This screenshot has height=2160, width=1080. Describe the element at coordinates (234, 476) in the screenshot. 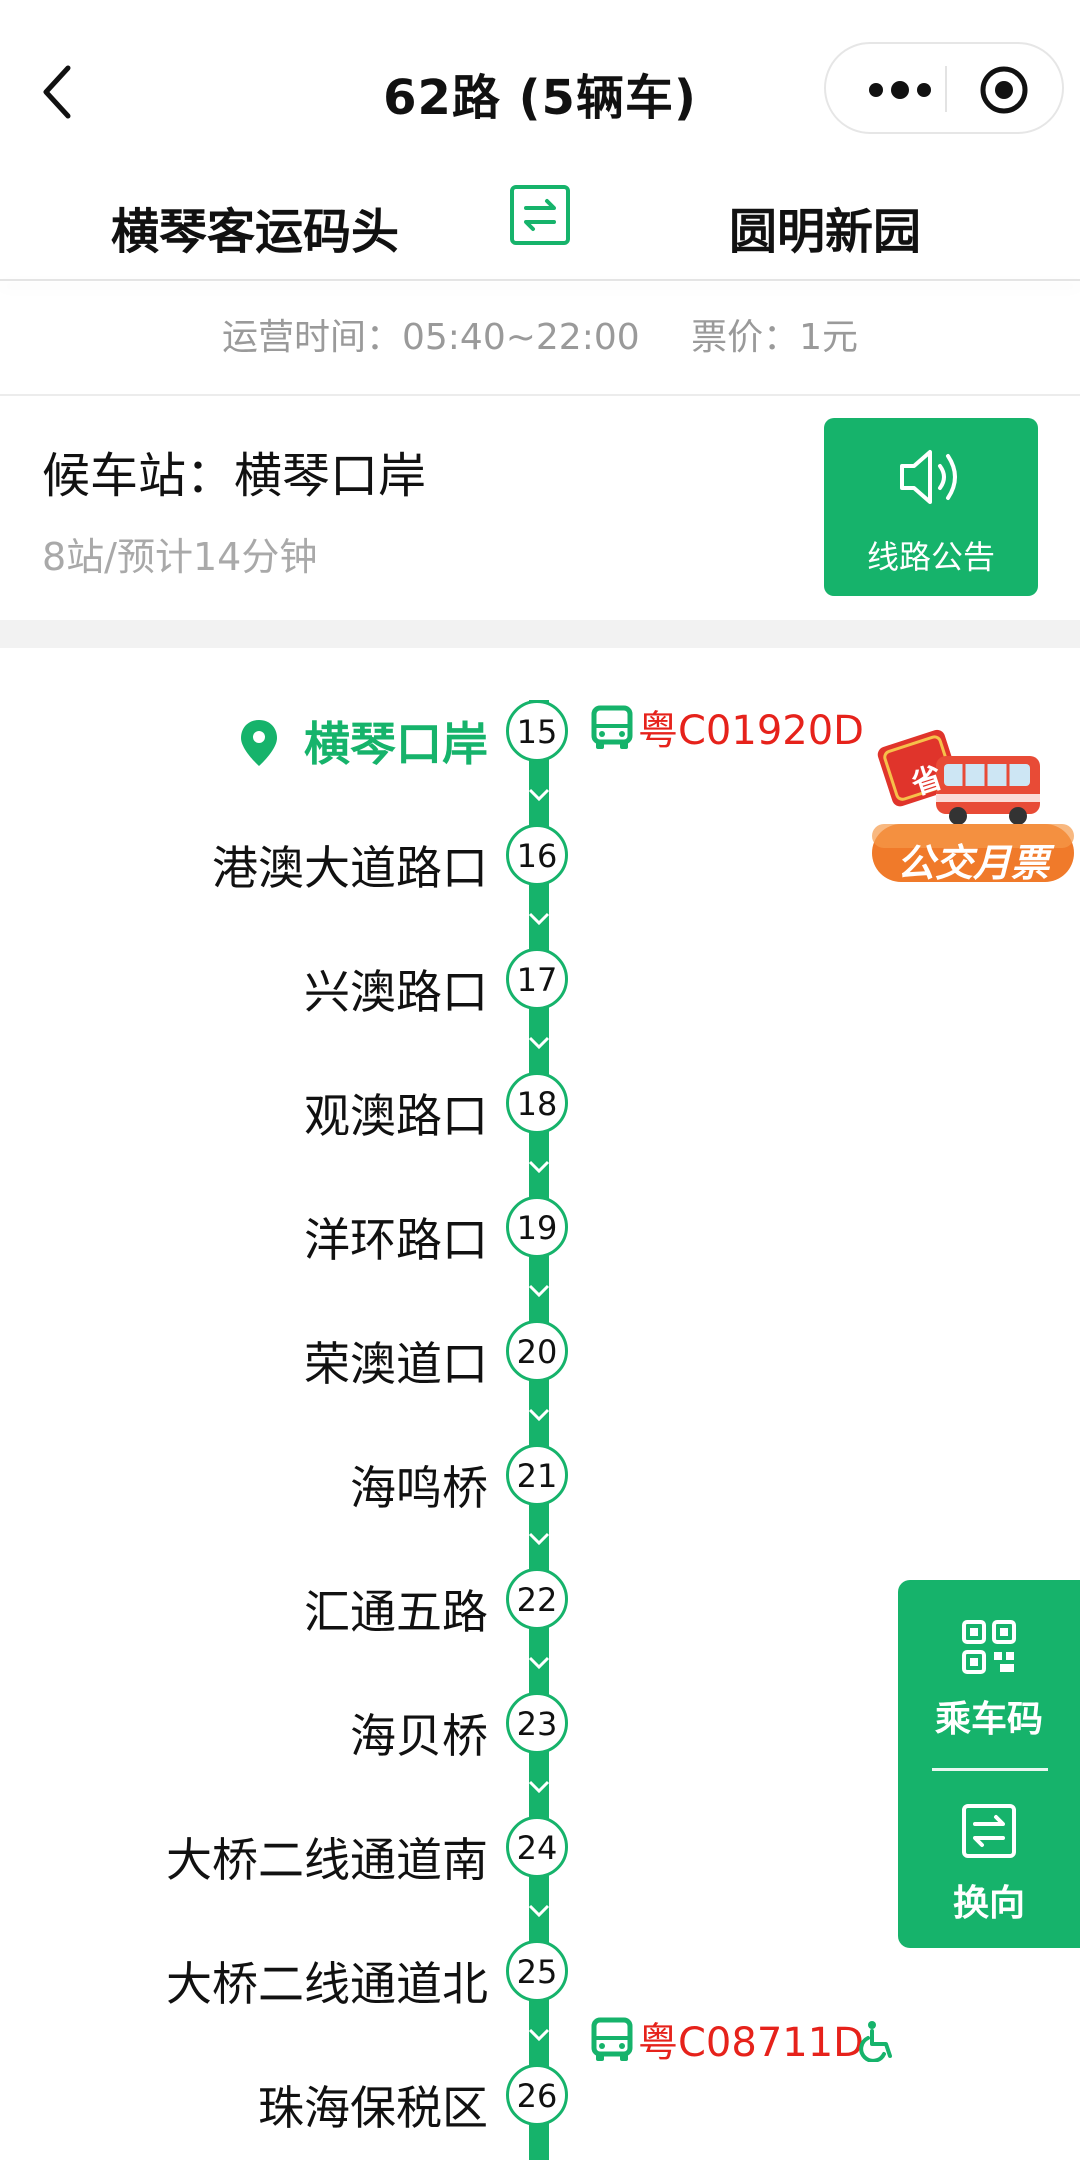

I see `wait-station-name: 候车站：横琴口岸` at that location.